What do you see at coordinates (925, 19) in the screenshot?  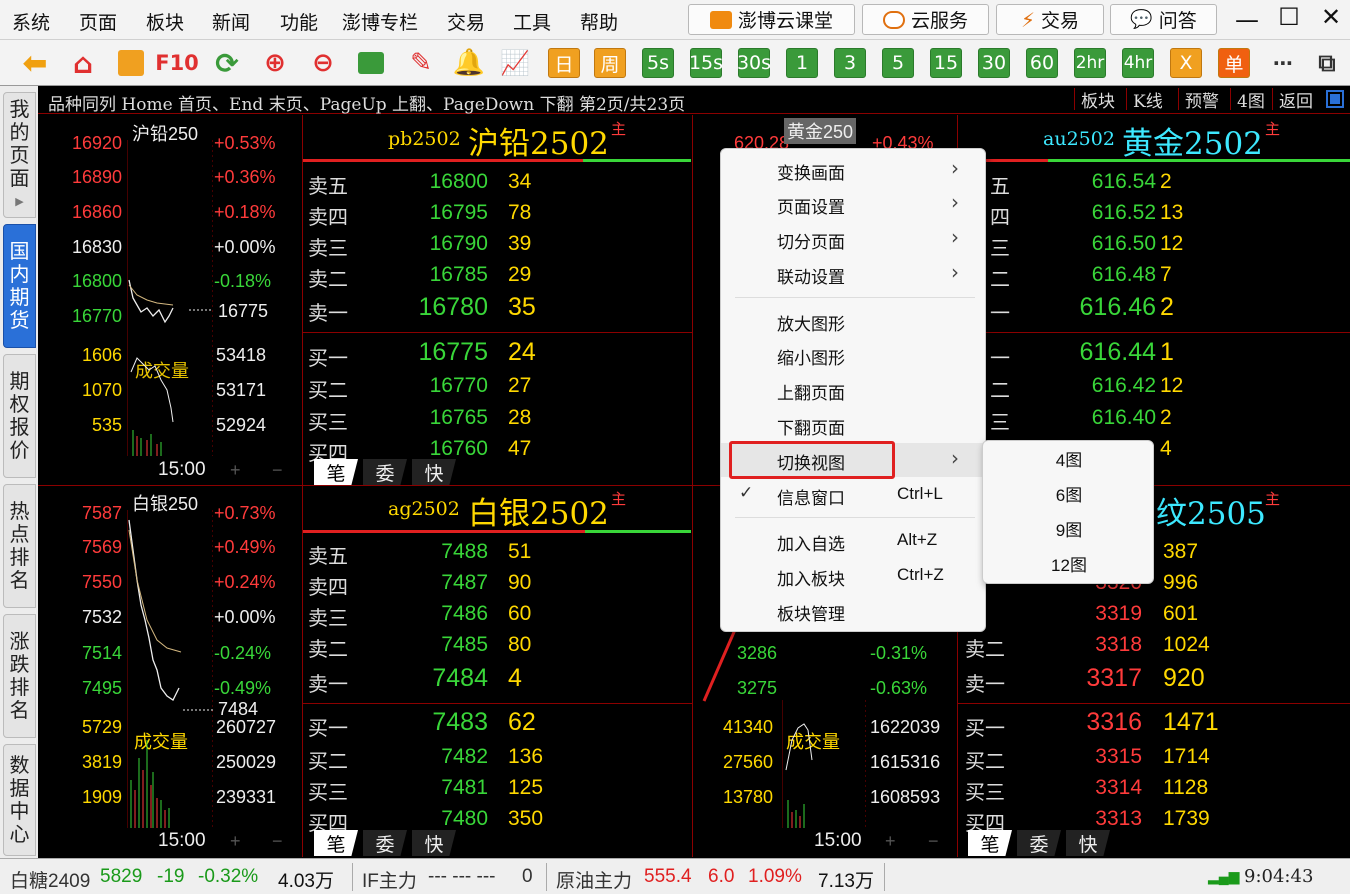 I see `cloud-button: 云服务` at bounding box center [925, 19].